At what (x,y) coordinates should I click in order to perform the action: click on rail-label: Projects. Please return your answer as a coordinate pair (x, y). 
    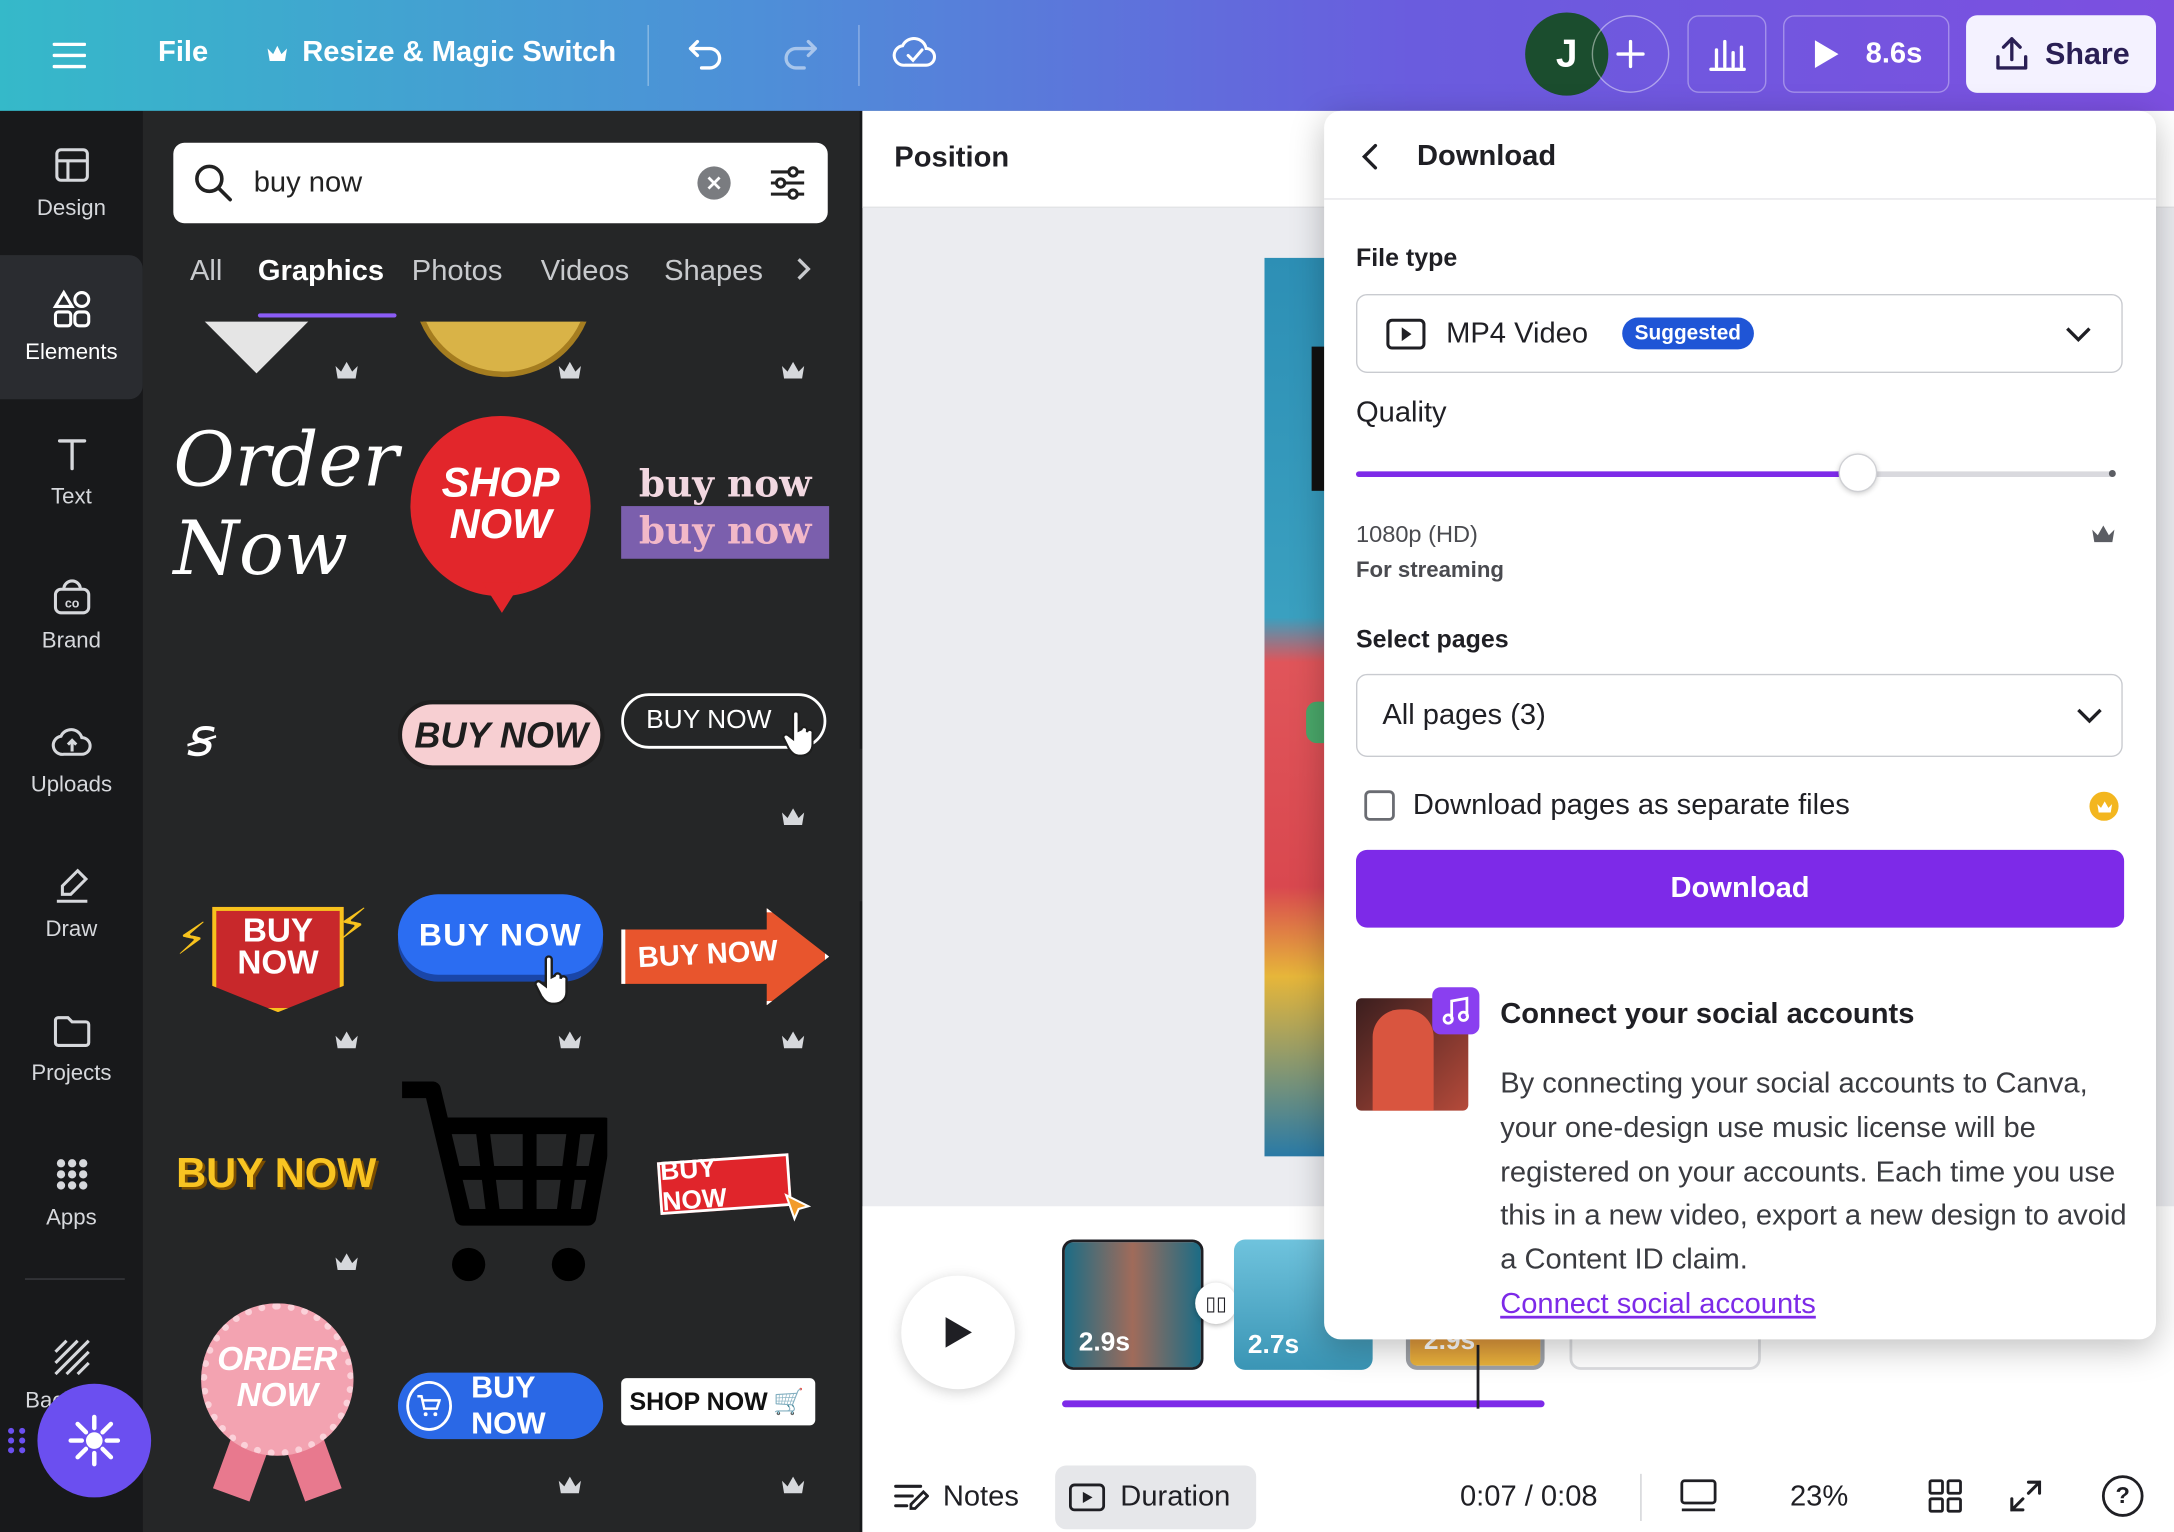
    Looking at the image, I should click on (71, 1074).